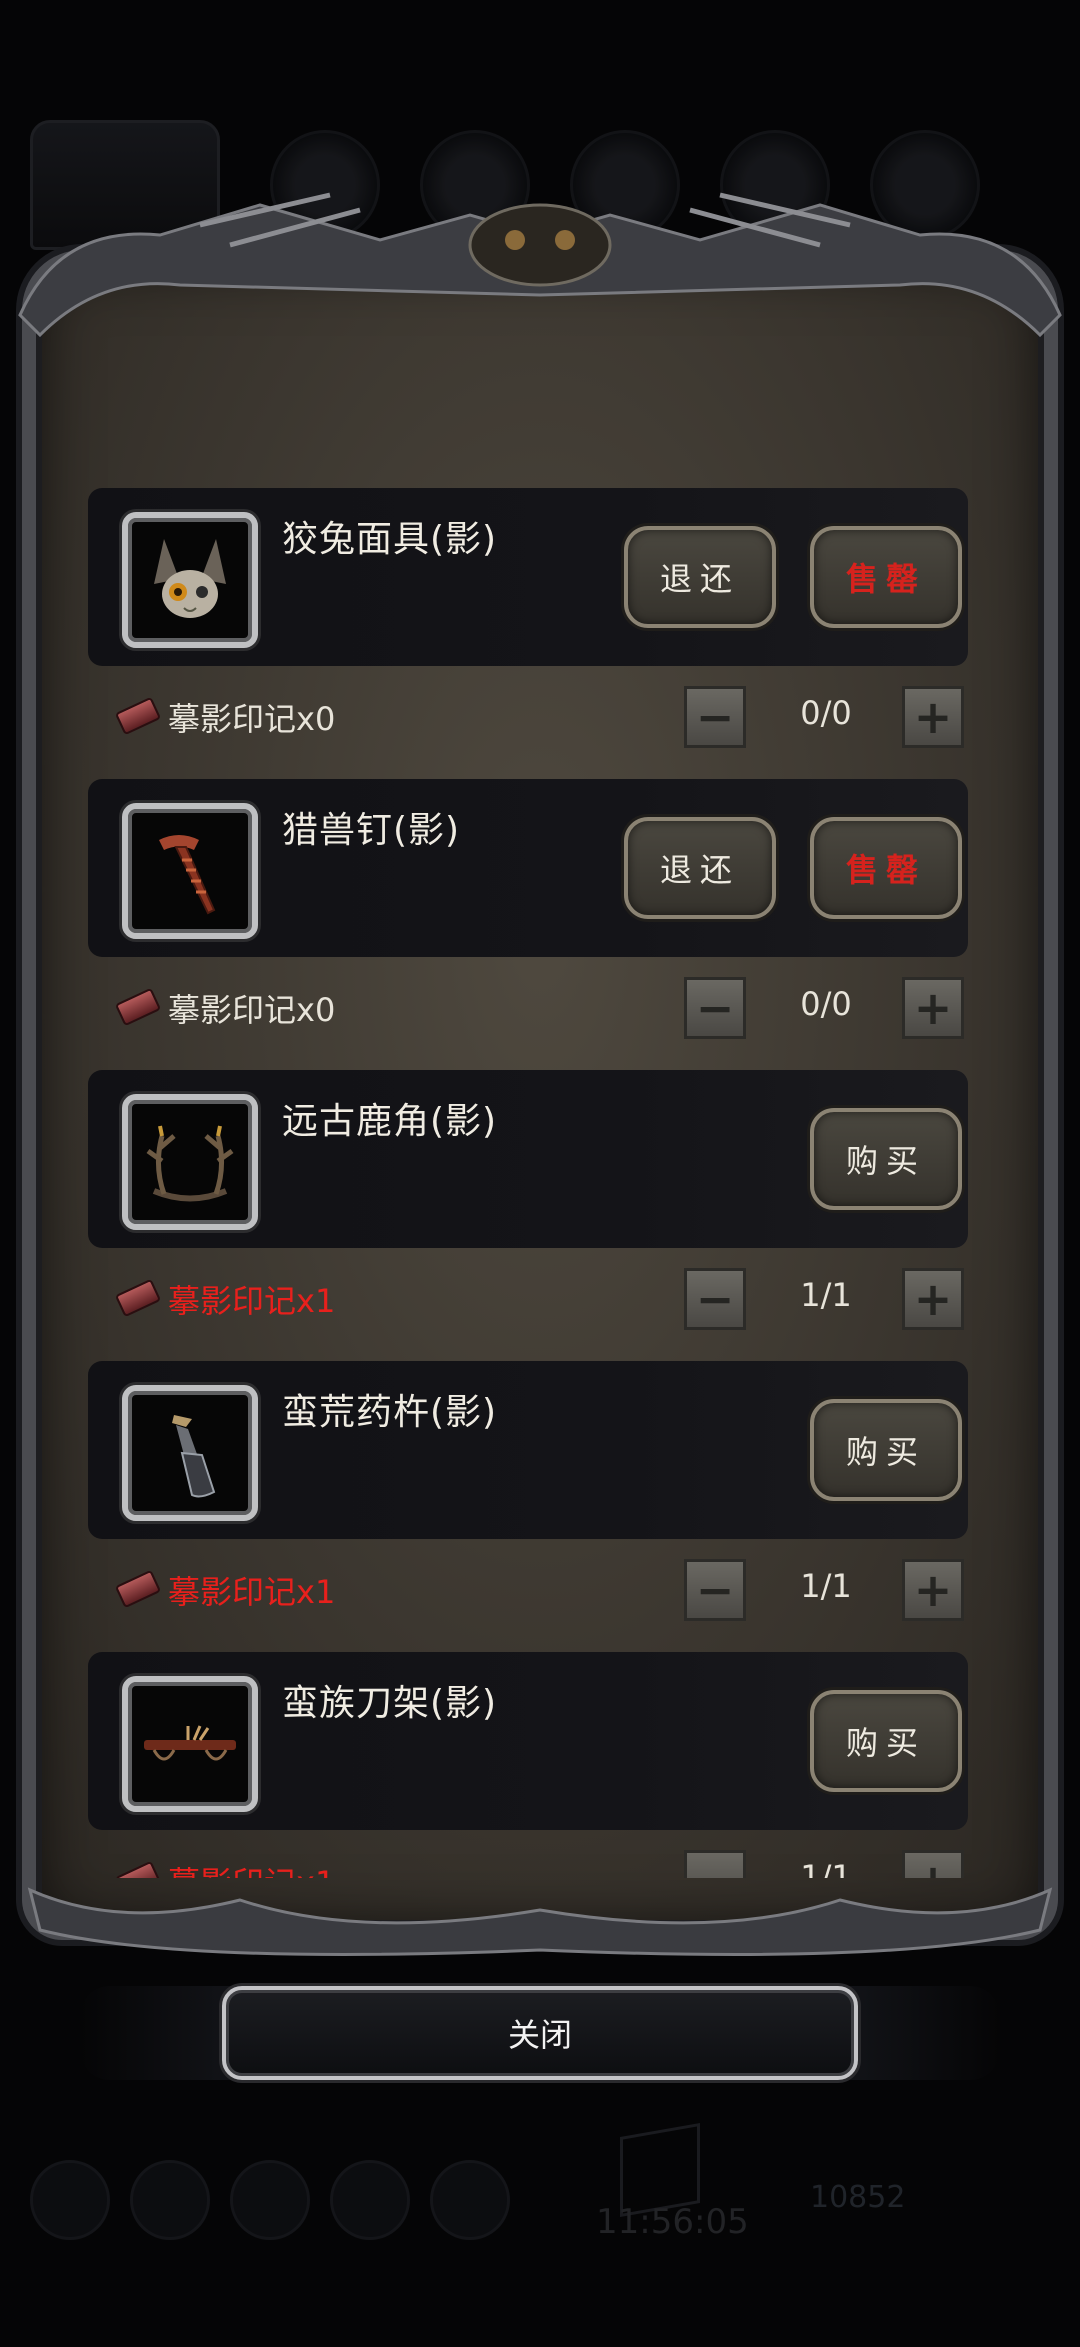 This screenshot has width=1080, height=2347. What do you see at coordinates (540, 185) in the screenshot?
I see `background-tab-bar` at bounding box center [540, 185].